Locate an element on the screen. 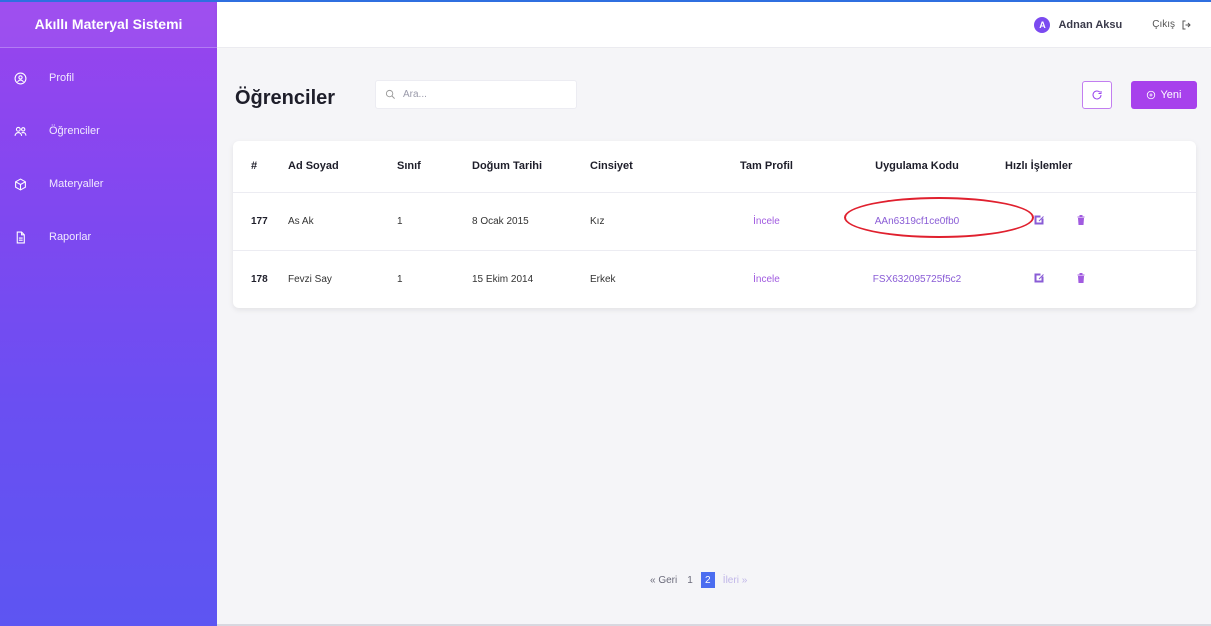  logout-icon is located at coordinates (1186, 24).